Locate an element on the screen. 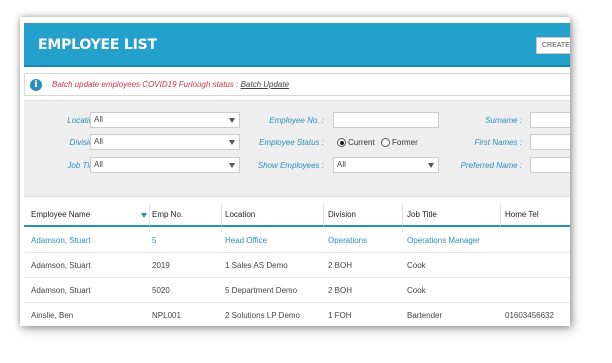 The image size is (612, 363). status-current-radio is located at coordinates (341, 142).